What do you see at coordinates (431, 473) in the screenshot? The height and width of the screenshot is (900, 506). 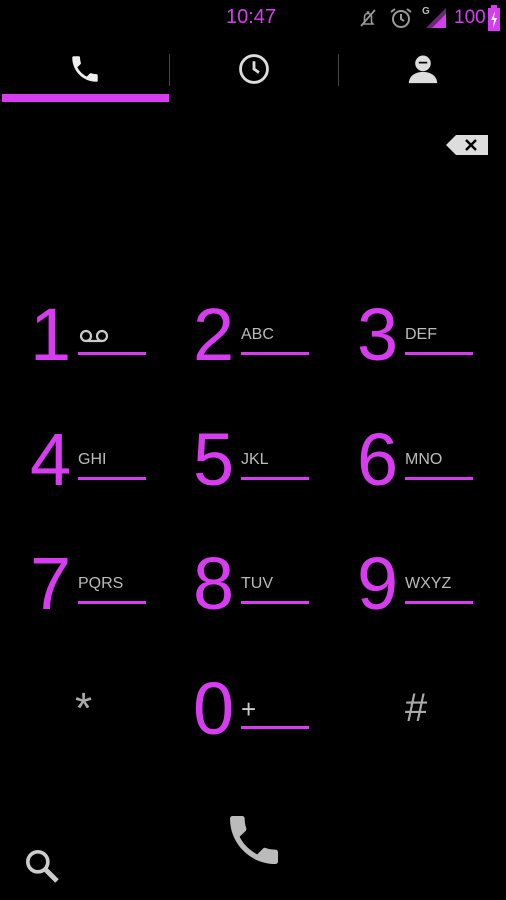 I see `key-6: 6 MNO` at bounding box center [431, 473].